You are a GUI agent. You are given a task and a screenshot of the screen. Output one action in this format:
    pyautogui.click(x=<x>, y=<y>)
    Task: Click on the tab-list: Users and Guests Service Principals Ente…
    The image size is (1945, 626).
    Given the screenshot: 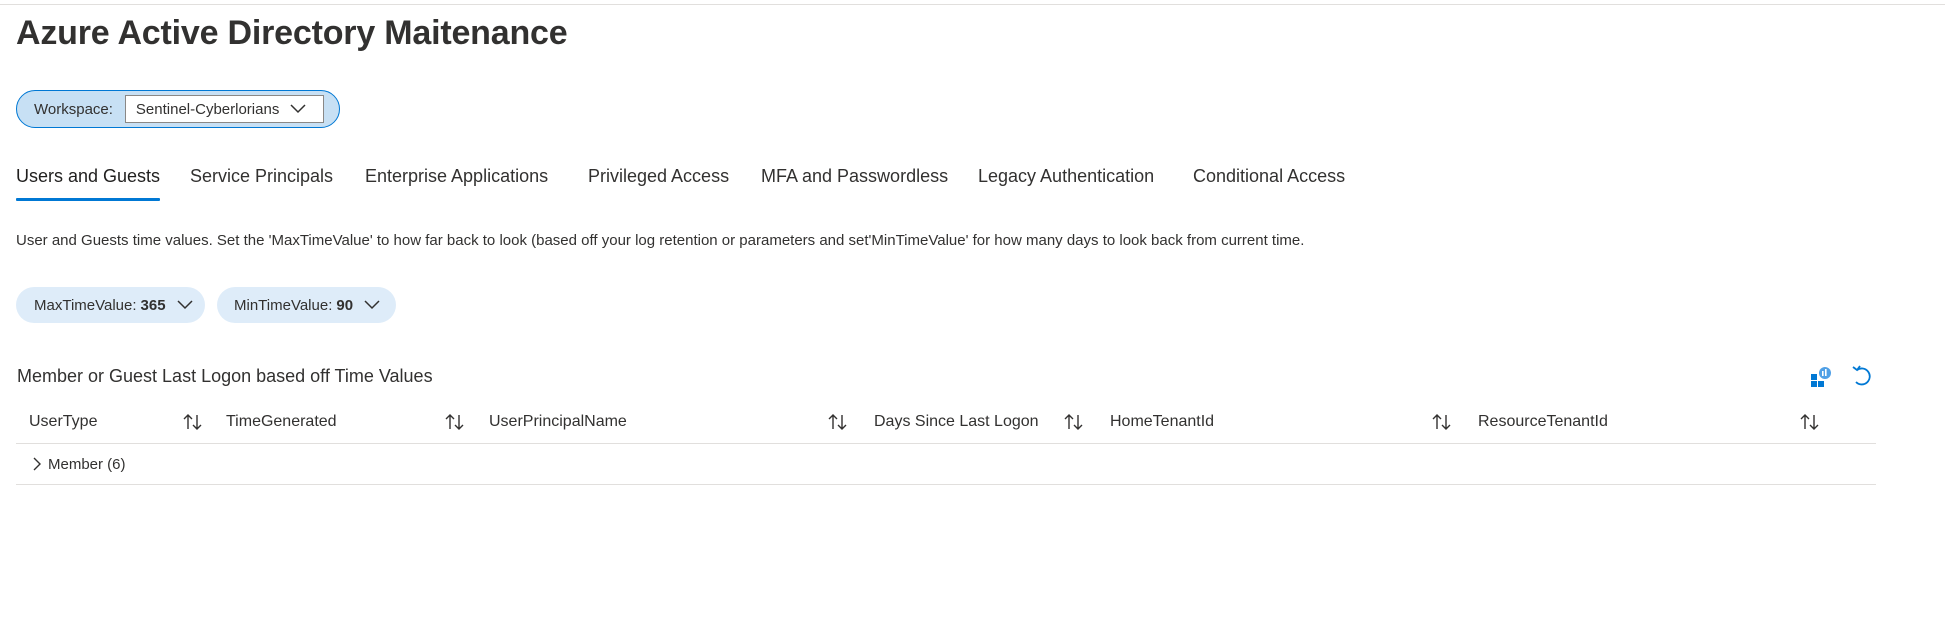 What is the action you would take?
    pyautogui.click(x=716, y=185)
    